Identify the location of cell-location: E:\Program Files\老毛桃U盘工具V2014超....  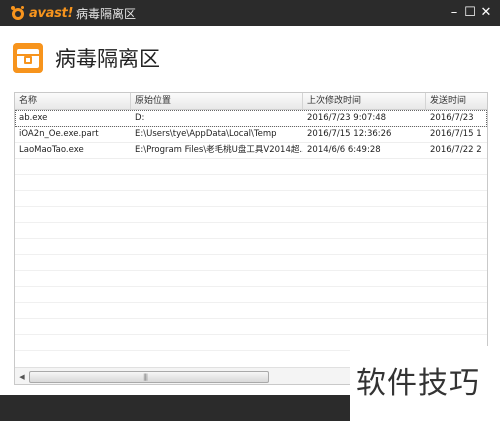
(219, 150).